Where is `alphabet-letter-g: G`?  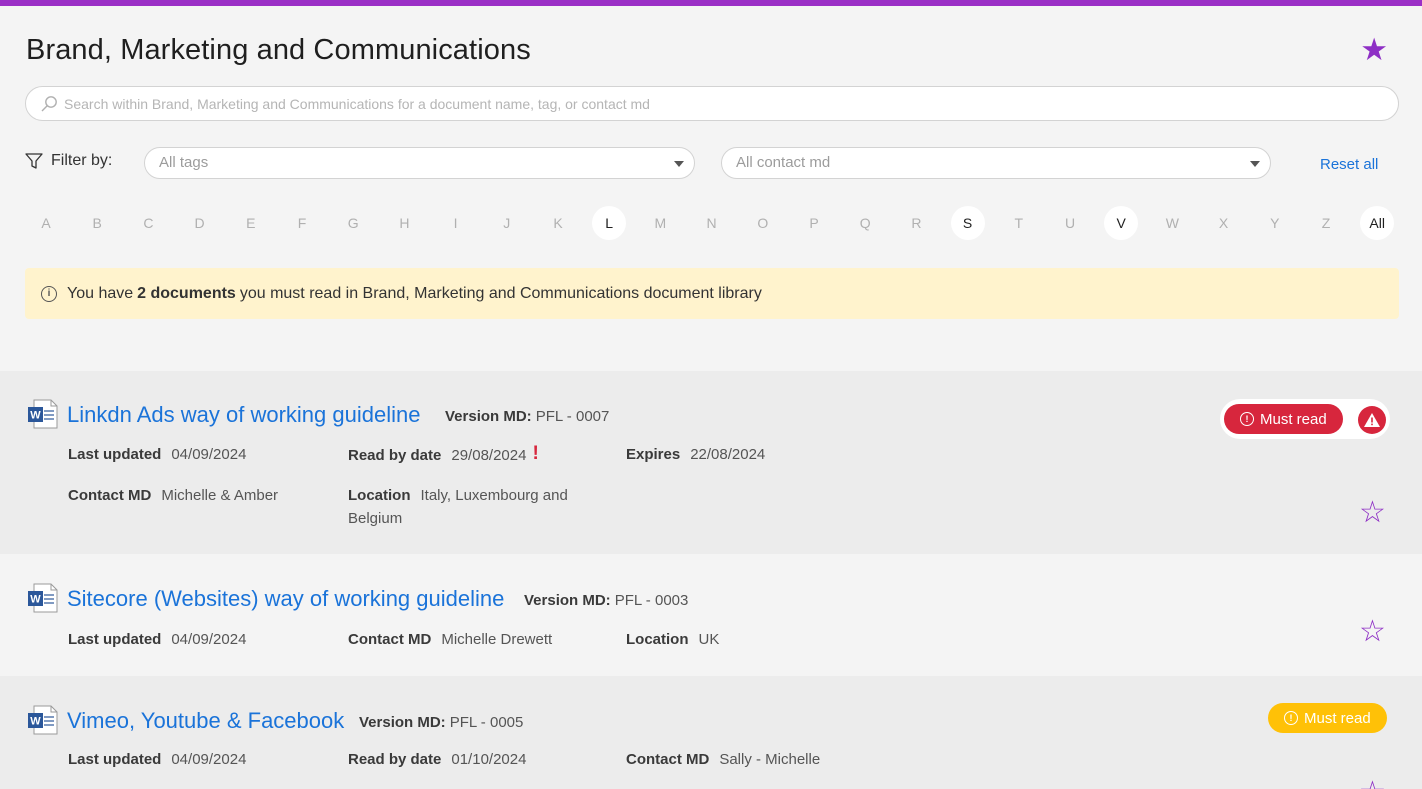
alphabet-letter-g: G is located at coordinates (353, 223).